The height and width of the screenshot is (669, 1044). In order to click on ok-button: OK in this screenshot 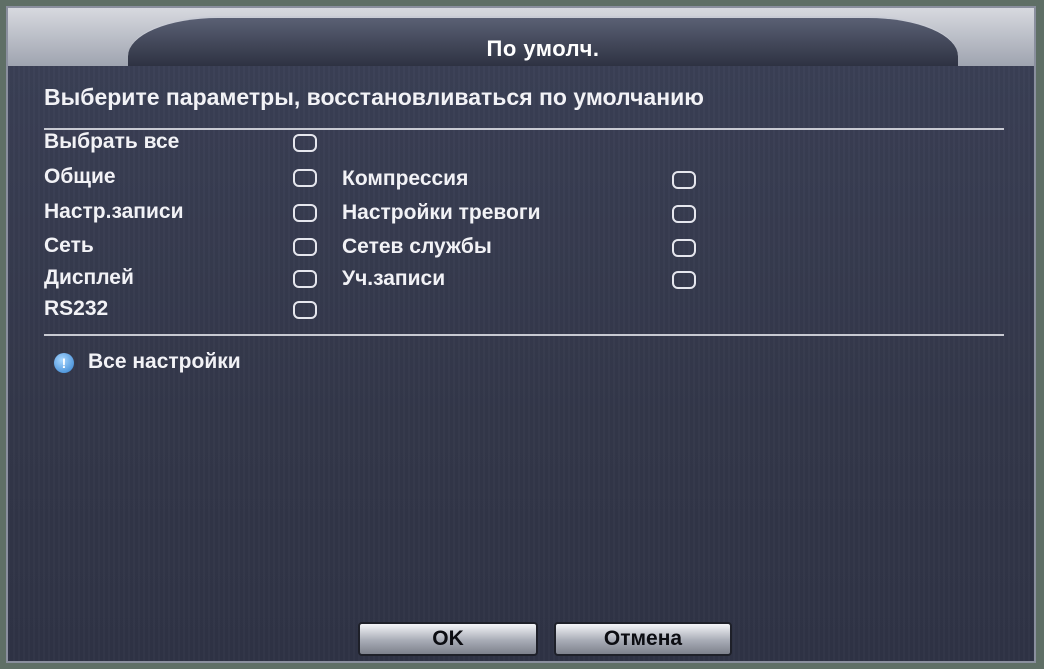, I will do `click(448, 639)`.